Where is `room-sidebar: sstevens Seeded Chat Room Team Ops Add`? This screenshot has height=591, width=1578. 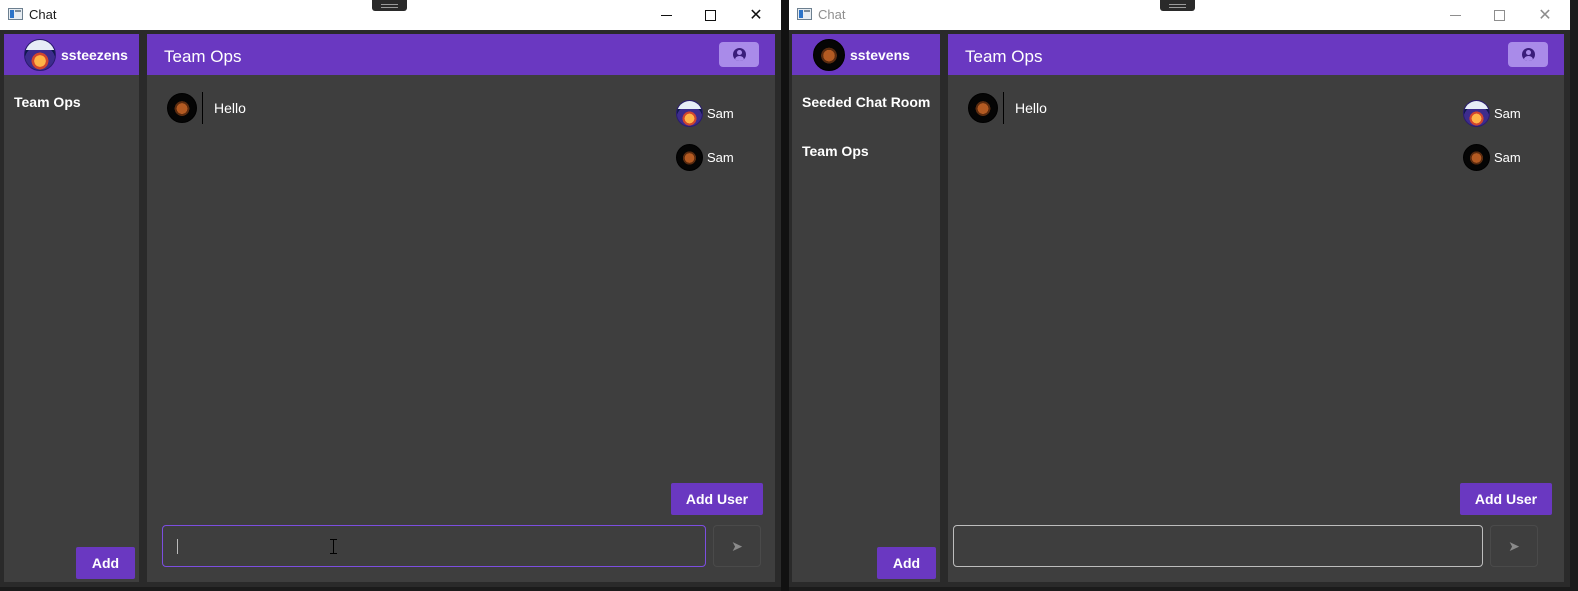
room-sidebar: sstevens Seeded Chat Room Team Ops Add is located at coordinates (866, 308).